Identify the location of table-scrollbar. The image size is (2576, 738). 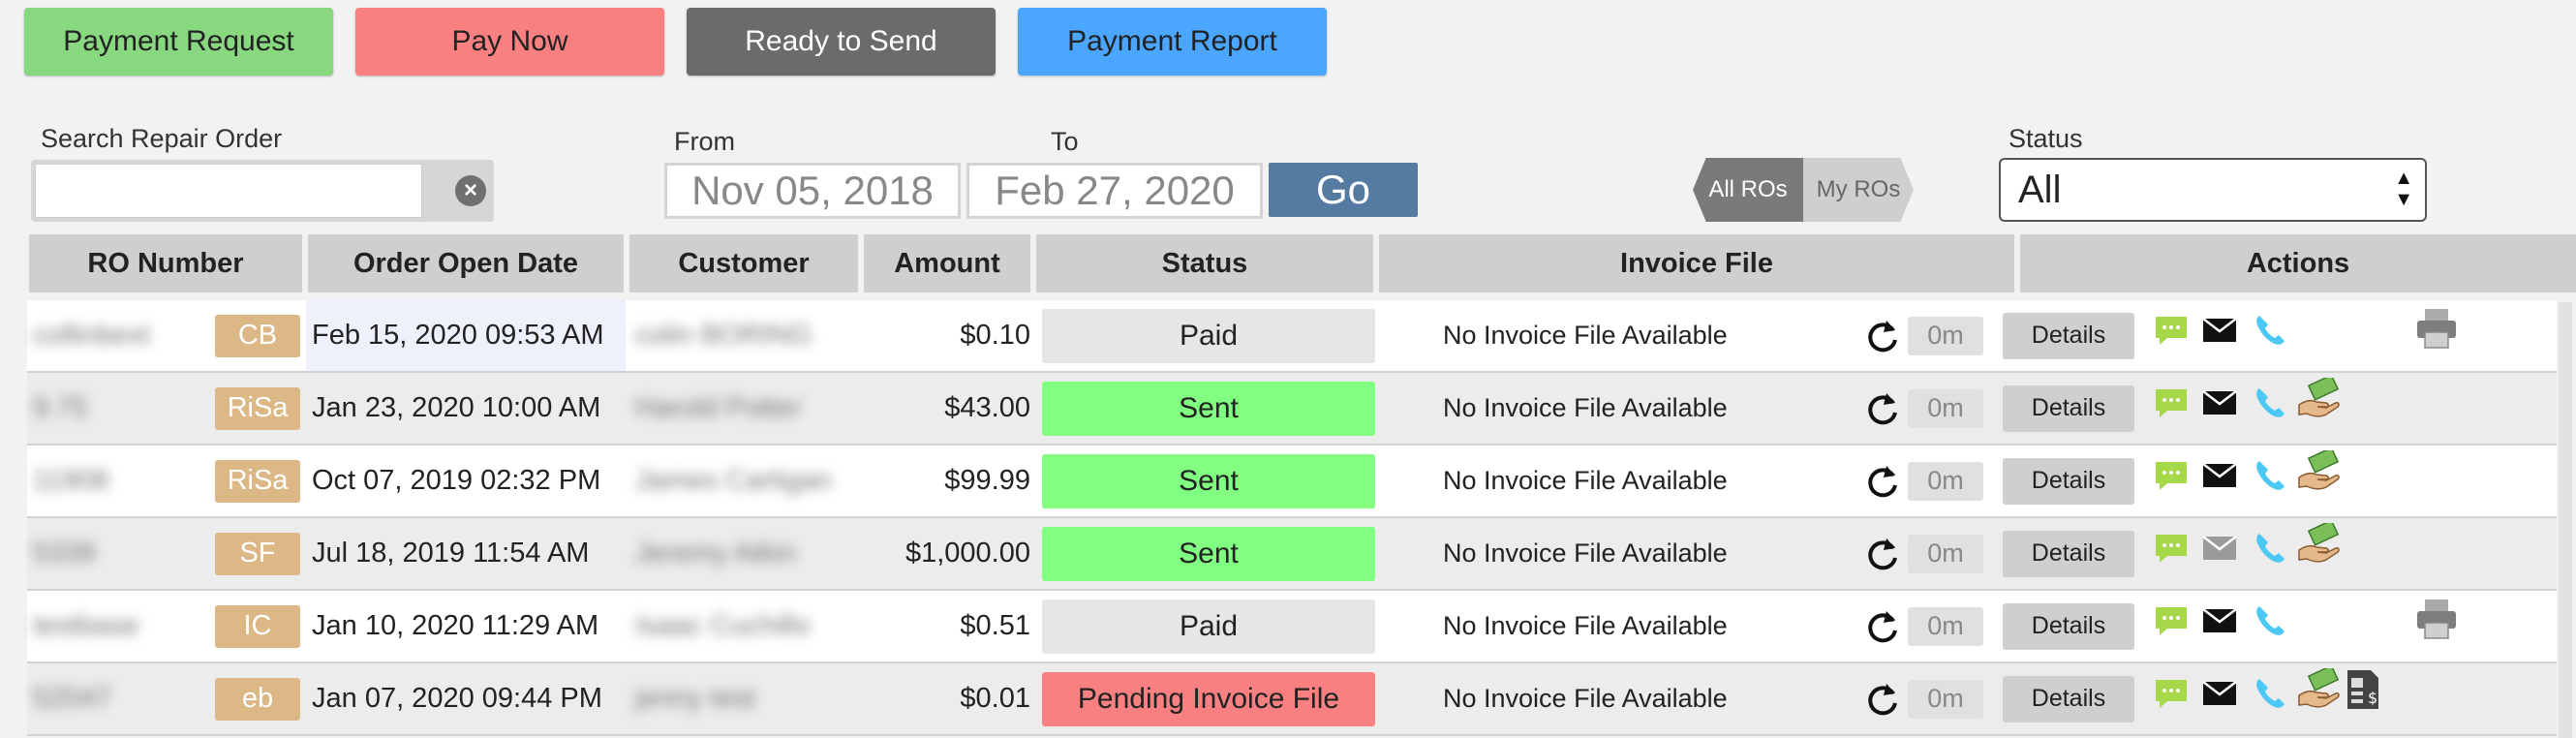
(2565, 520).